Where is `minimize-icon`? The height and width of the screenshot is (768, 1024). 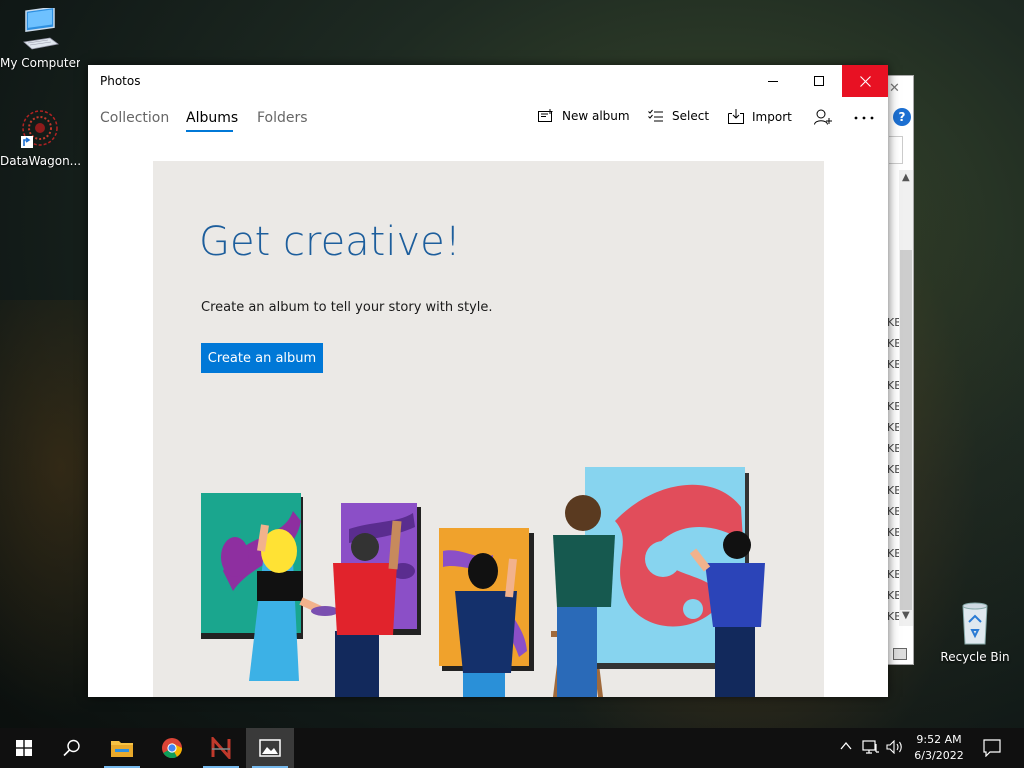
minimize-icon is located at coordinates (773, 81).